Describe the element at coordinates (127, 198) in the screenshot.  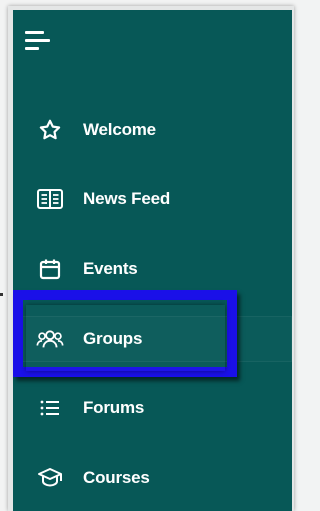
I see `sidebar-item-label: News Feed` at that location.